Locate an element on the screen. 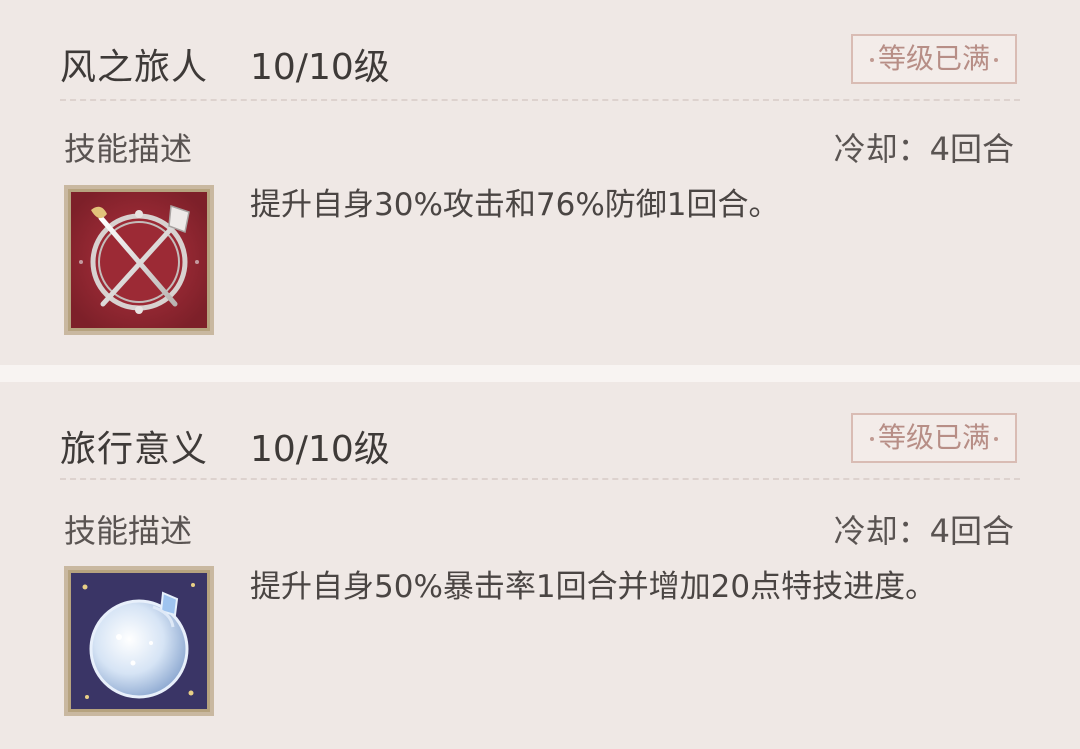 The width and height of the screenshot is (1080, 749). card-separator is located at coordinates (540, 373).